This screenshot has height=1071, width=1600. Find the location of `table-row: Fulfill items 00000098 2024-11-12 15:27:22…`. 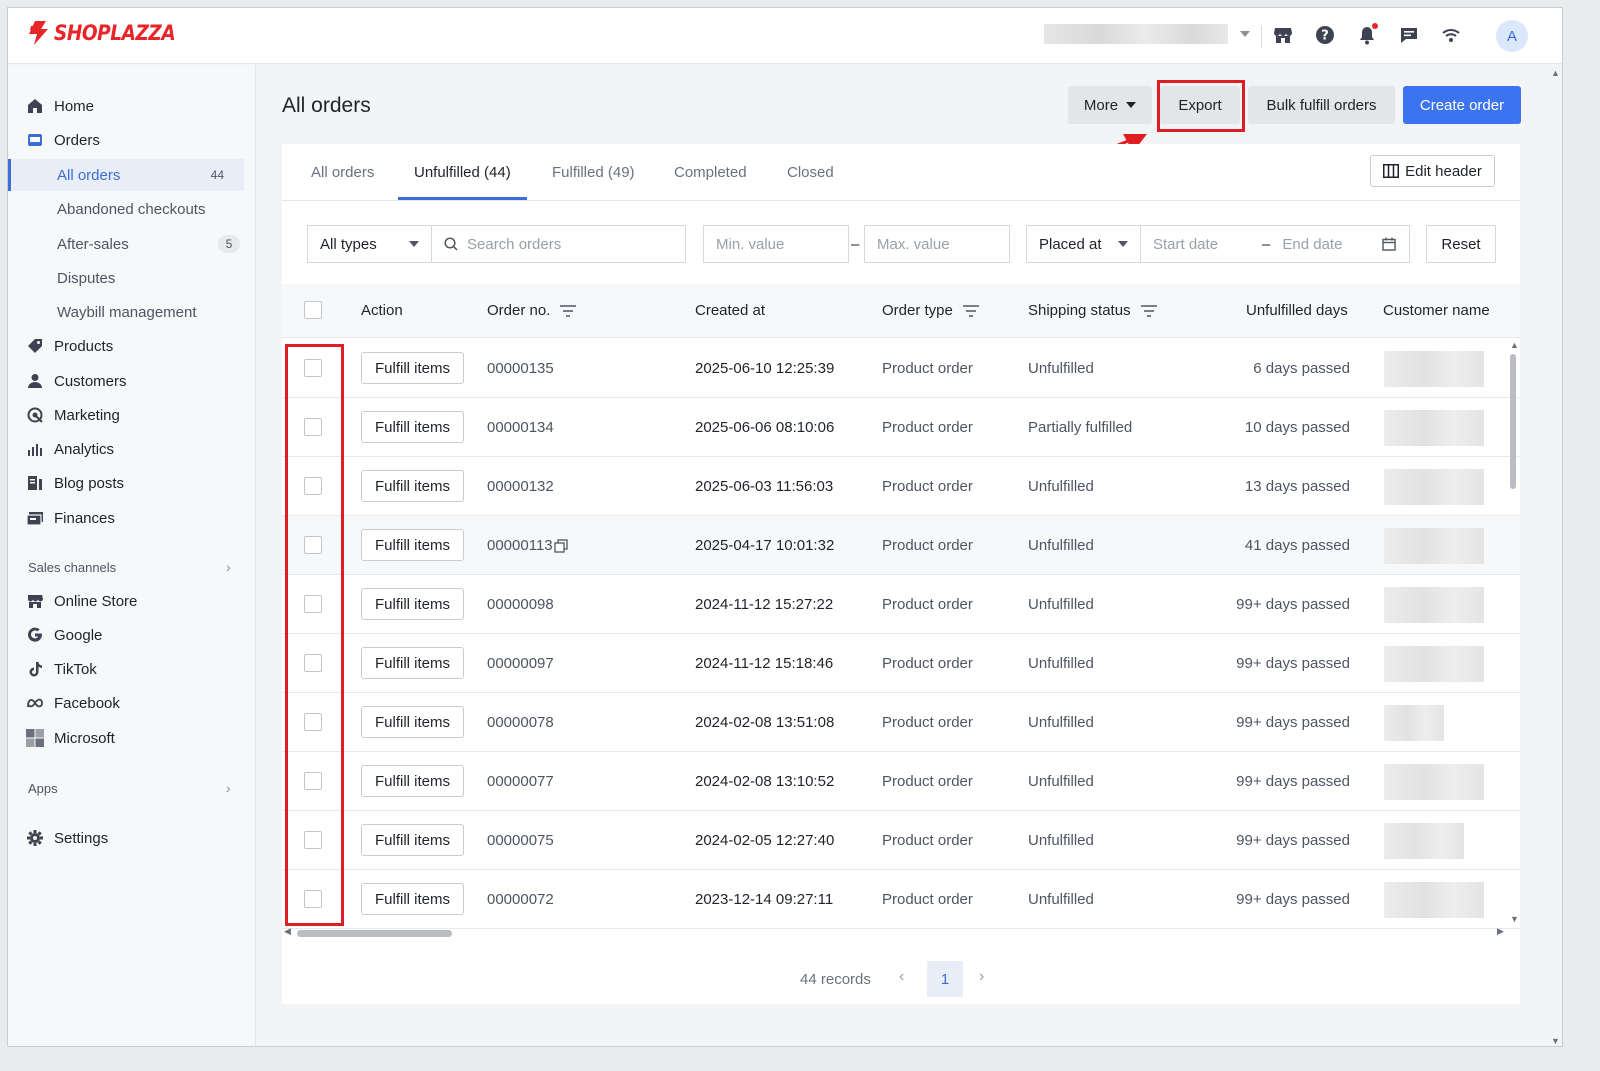

table-row: Fulfill items 00000098 2024-11-12 15:27:22… is located at coordinates (901, 604).